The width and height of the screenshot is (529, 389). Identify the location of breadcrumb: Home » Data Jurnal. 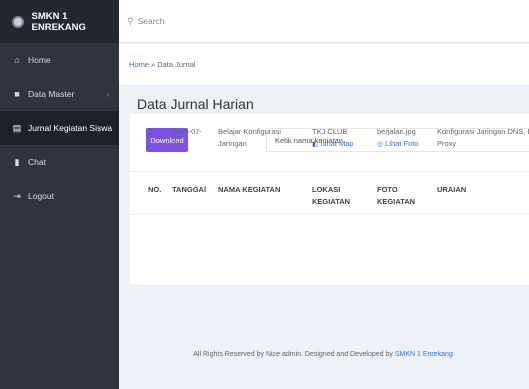
(324, 64).